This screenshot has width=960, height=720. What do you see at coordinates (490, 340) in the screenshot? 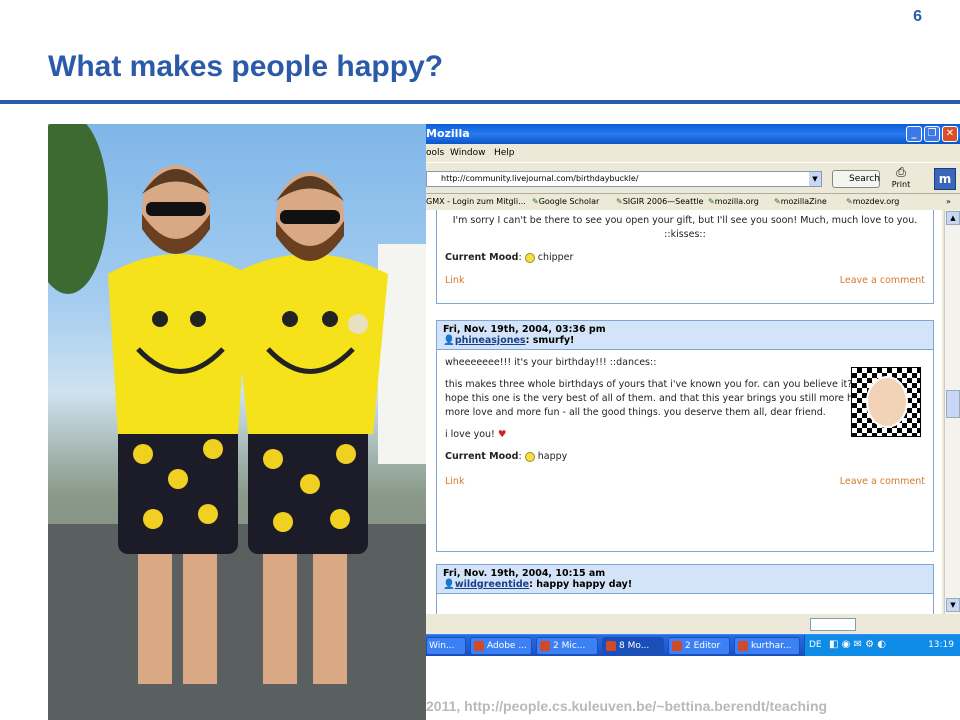
I see `entry-username: phineasjones` at bounding box center [490, 340].